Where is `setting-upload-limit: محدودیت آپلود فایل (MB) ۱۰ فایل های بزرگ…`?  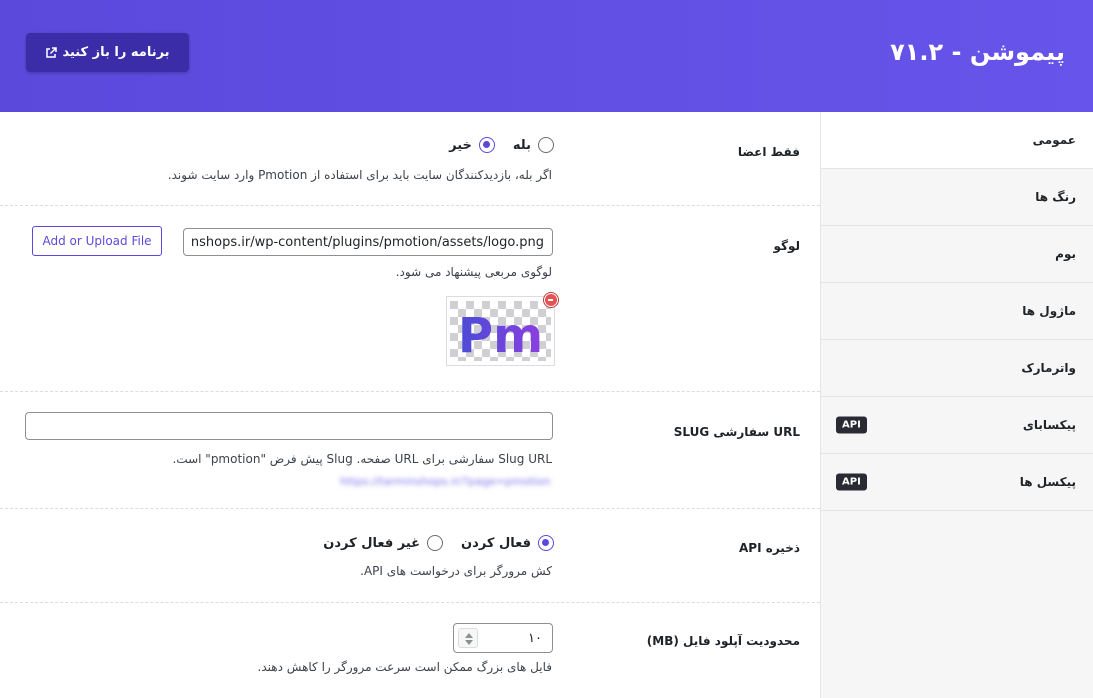 setting-upload-limit: محدودیت آپلود فایل (MB) ۱۰ فایل های بزرگ… is located at coordinates (410, 650).